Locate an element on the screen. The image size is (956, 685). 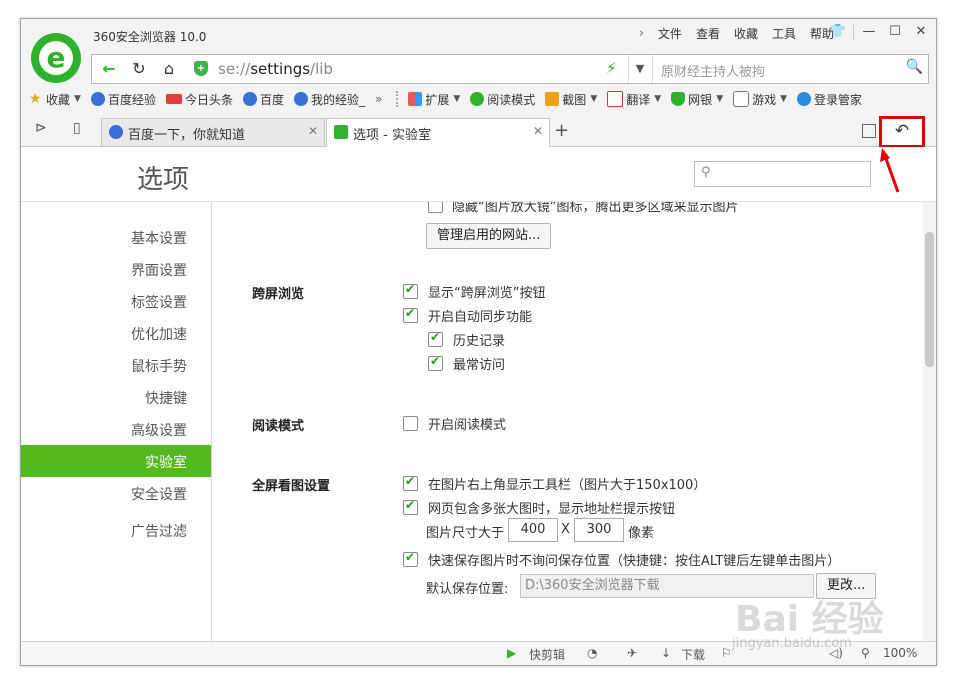
undo-close-tab-button: ↶ is located at coordinates (902, 132).